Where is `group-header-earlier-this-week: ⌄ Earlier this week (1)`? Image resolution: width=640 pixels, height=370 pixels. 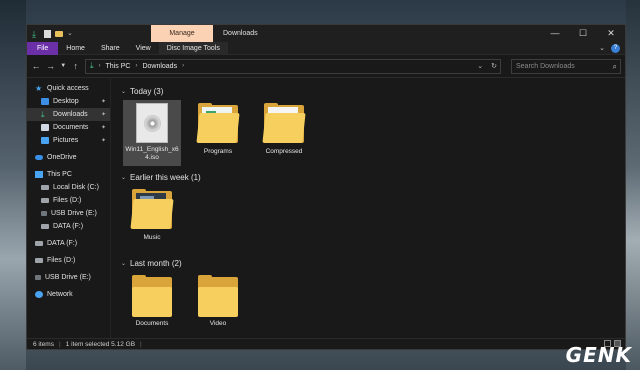 group-header-earlier-this-week: ⌄ Earlier this week (1) is located at coordinates (373, 177).